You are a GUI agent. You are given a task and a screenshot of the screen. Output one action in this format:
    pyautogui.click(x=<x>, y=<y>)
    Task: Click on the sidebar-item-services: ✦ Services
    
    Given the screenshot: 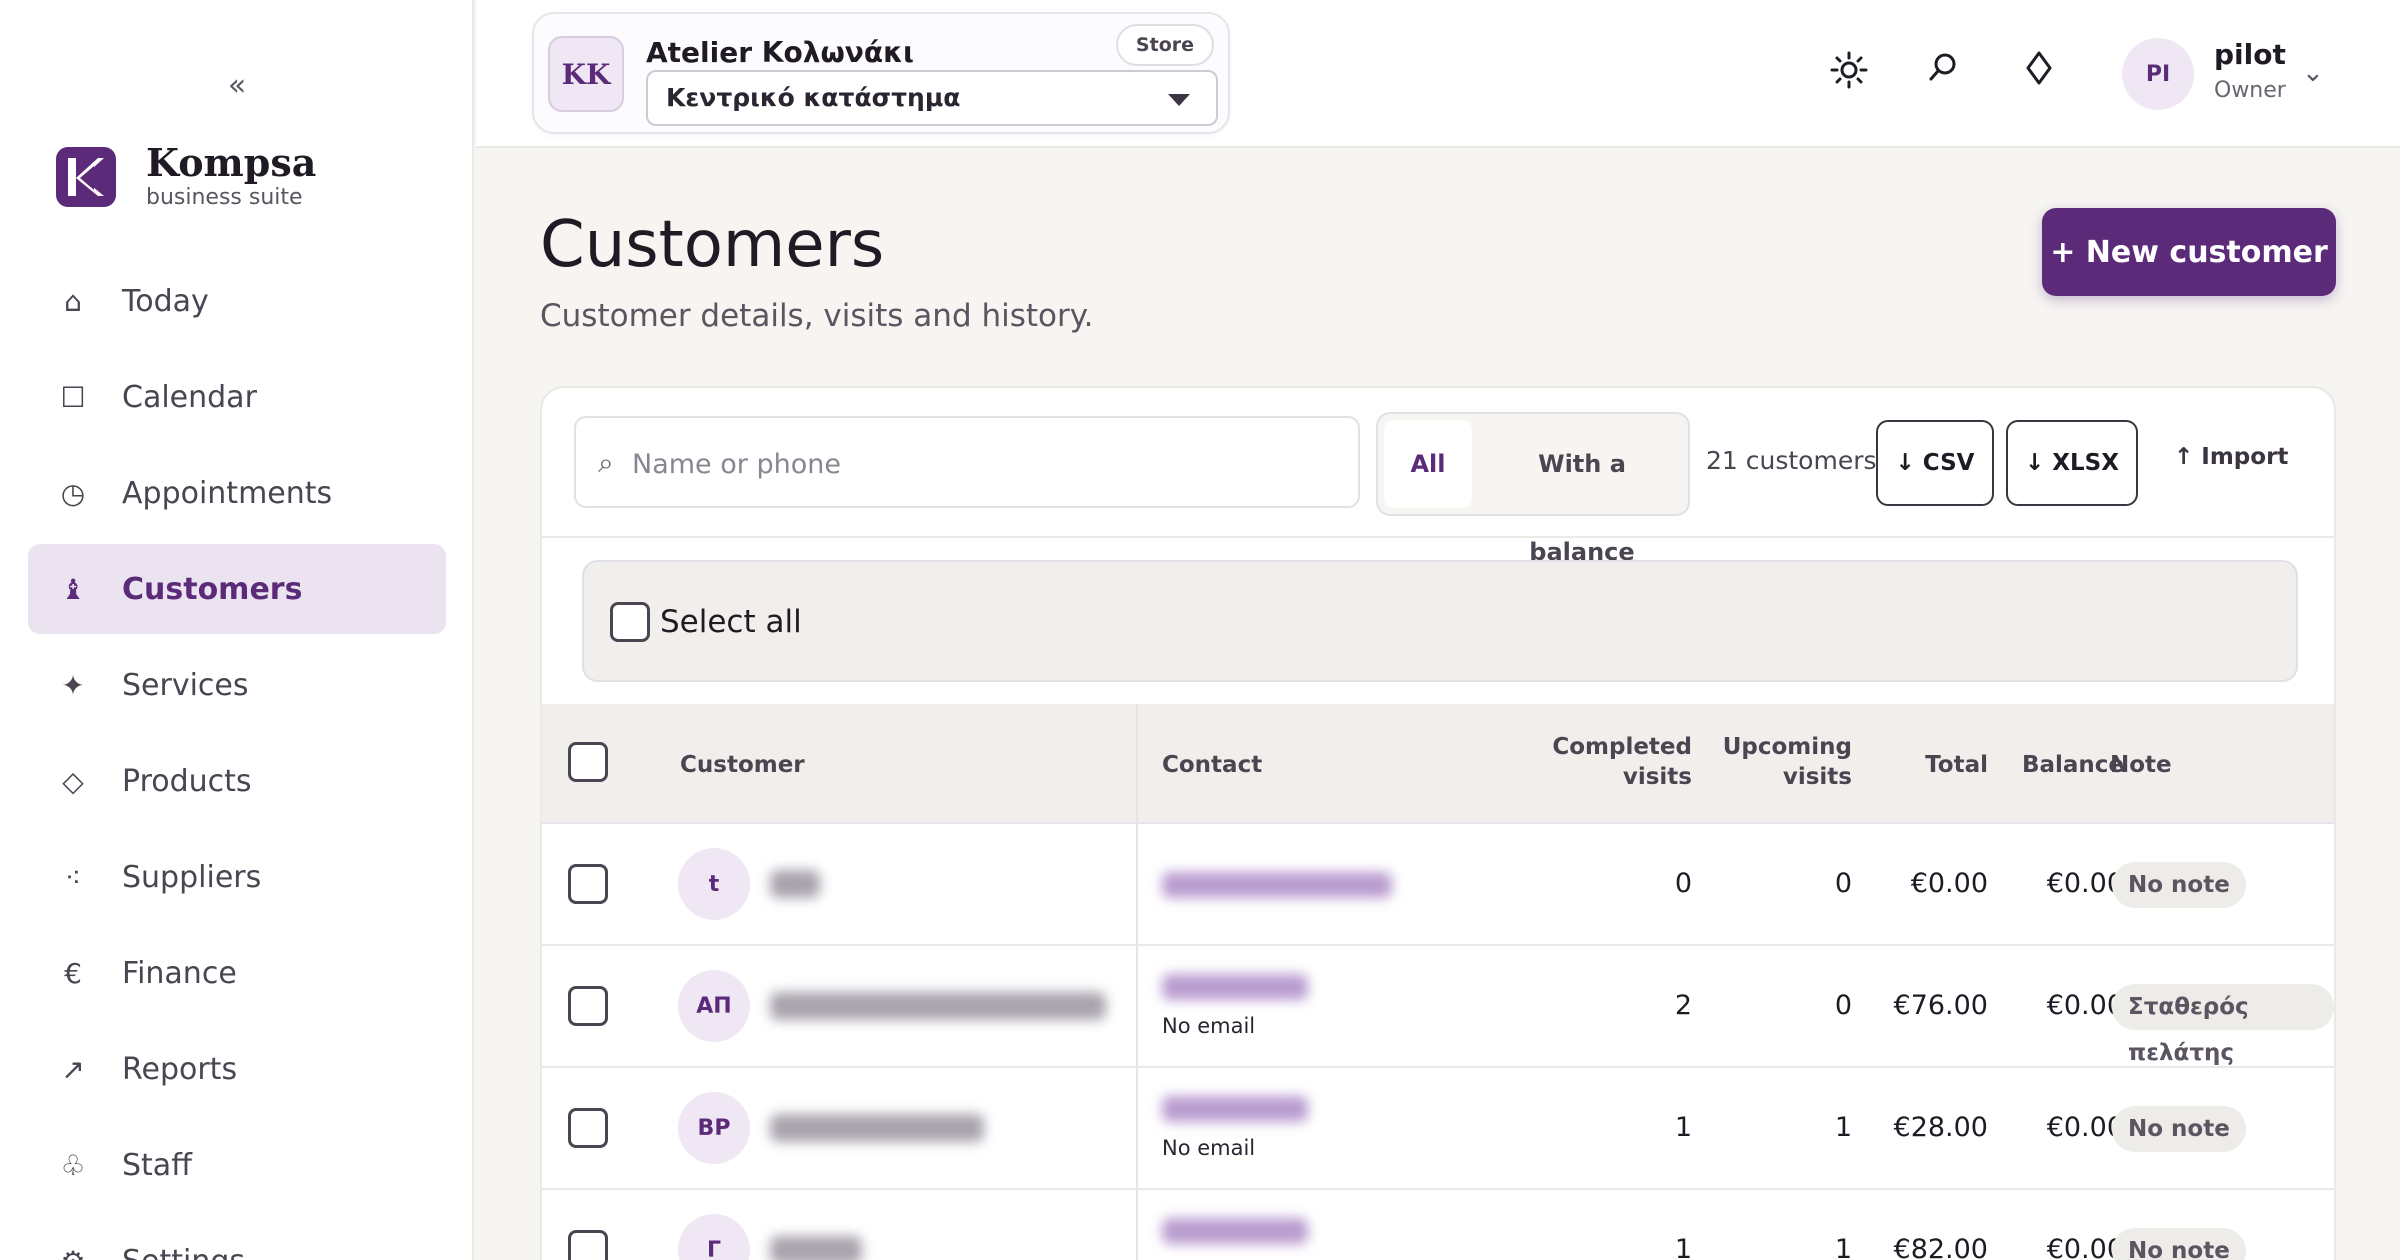 What is the action you would take?
    pyautogui.click(x=237, y=685)
    